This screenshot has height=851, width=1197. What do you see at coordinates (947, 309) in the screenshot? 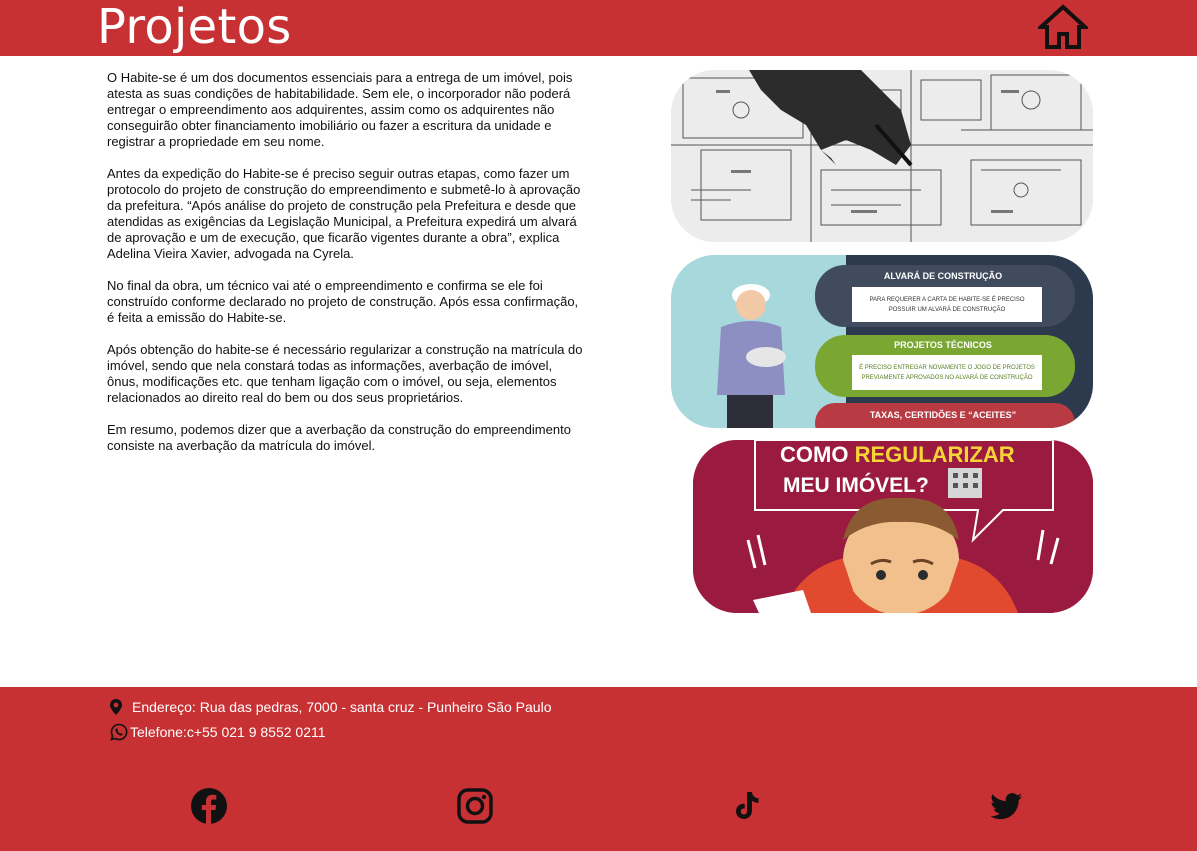
I see `infographic-text: POSSUIR UM ALVARÁ DE CONSTRUÇÃO` at bounding box center [947, 309].